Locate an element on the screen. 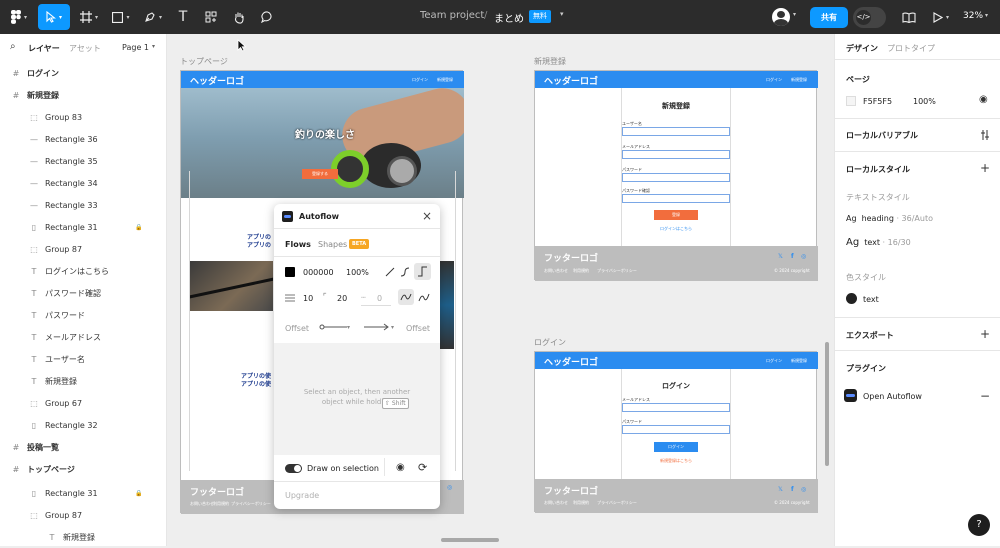 The image size is (1000, 548). resources-button is located at coordinates (211, 17).